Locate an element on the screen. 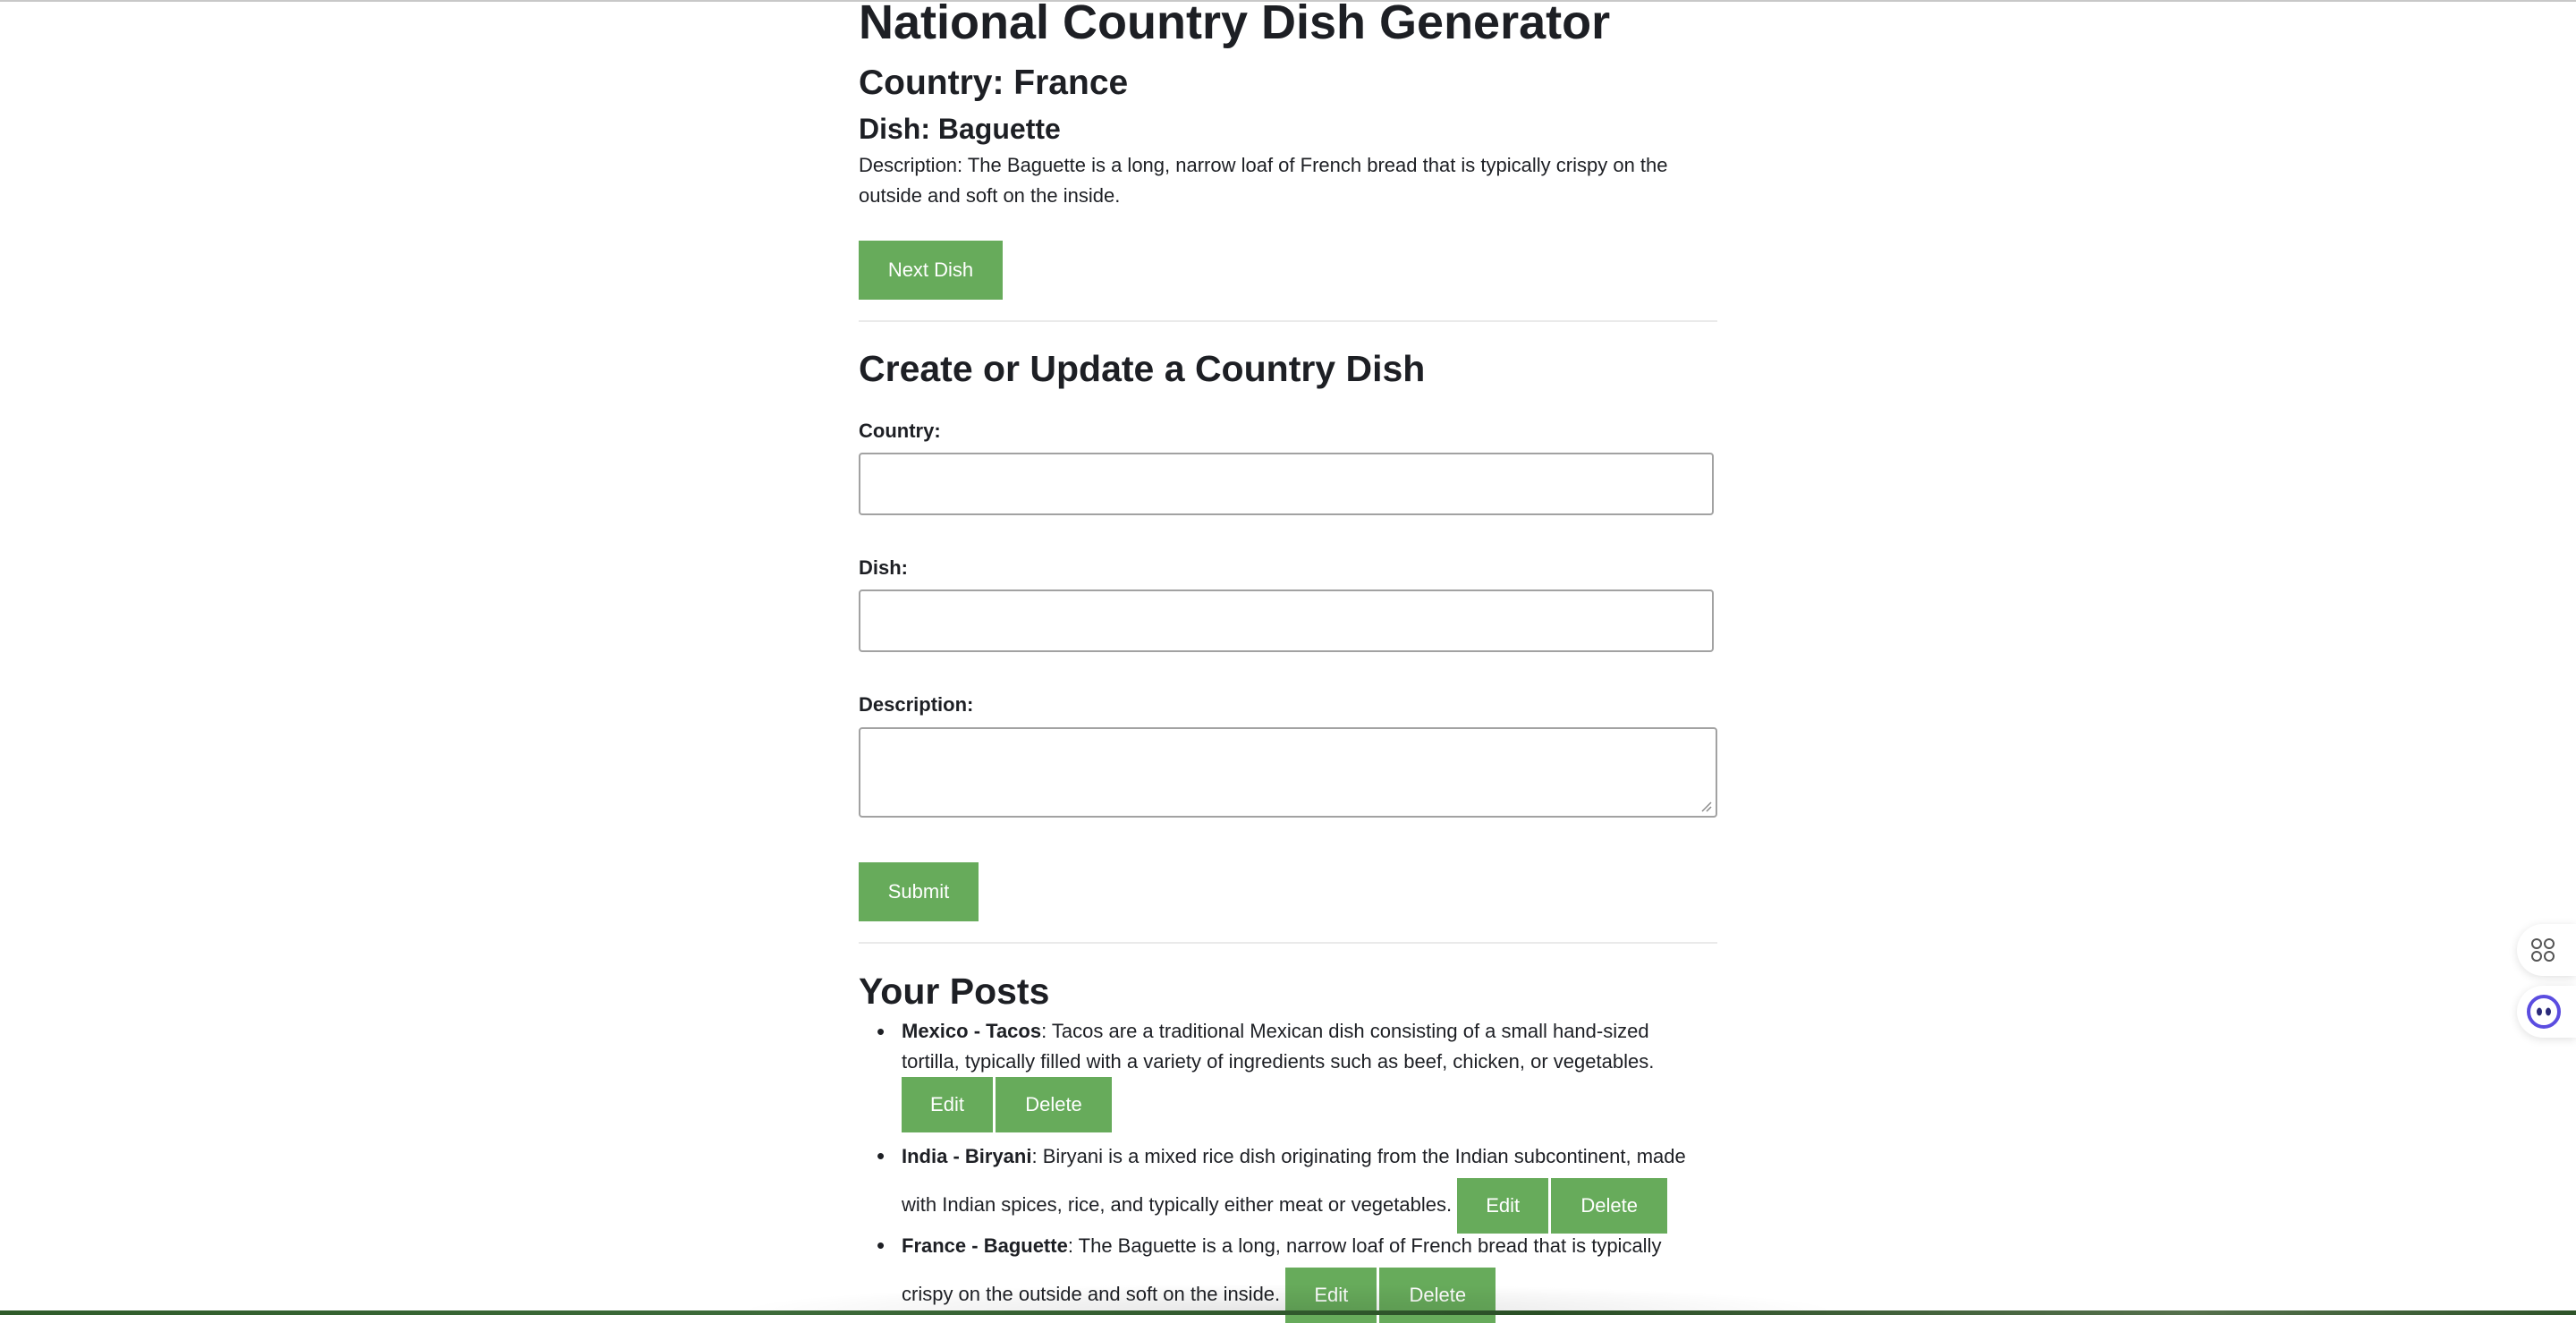  assistant-face-icon is located at coordinates (2544, 1012).